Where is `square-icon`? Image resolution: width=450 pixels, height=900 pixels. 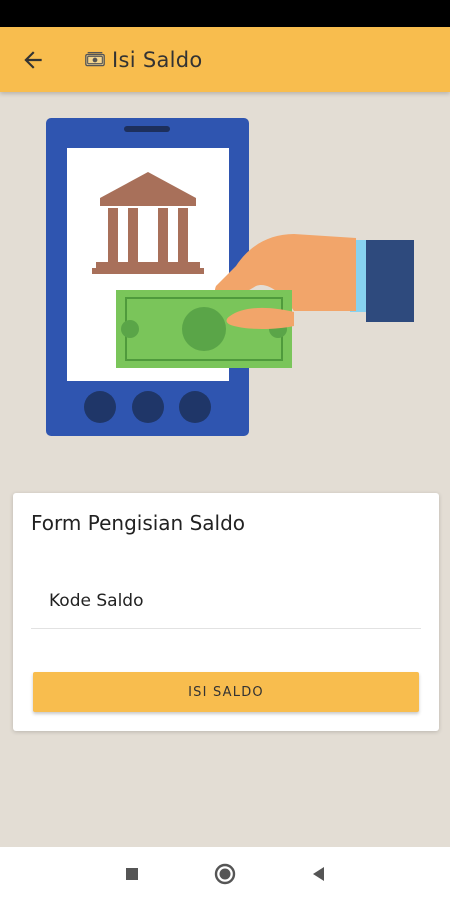 square-icon is located at coordinates (132, 874).